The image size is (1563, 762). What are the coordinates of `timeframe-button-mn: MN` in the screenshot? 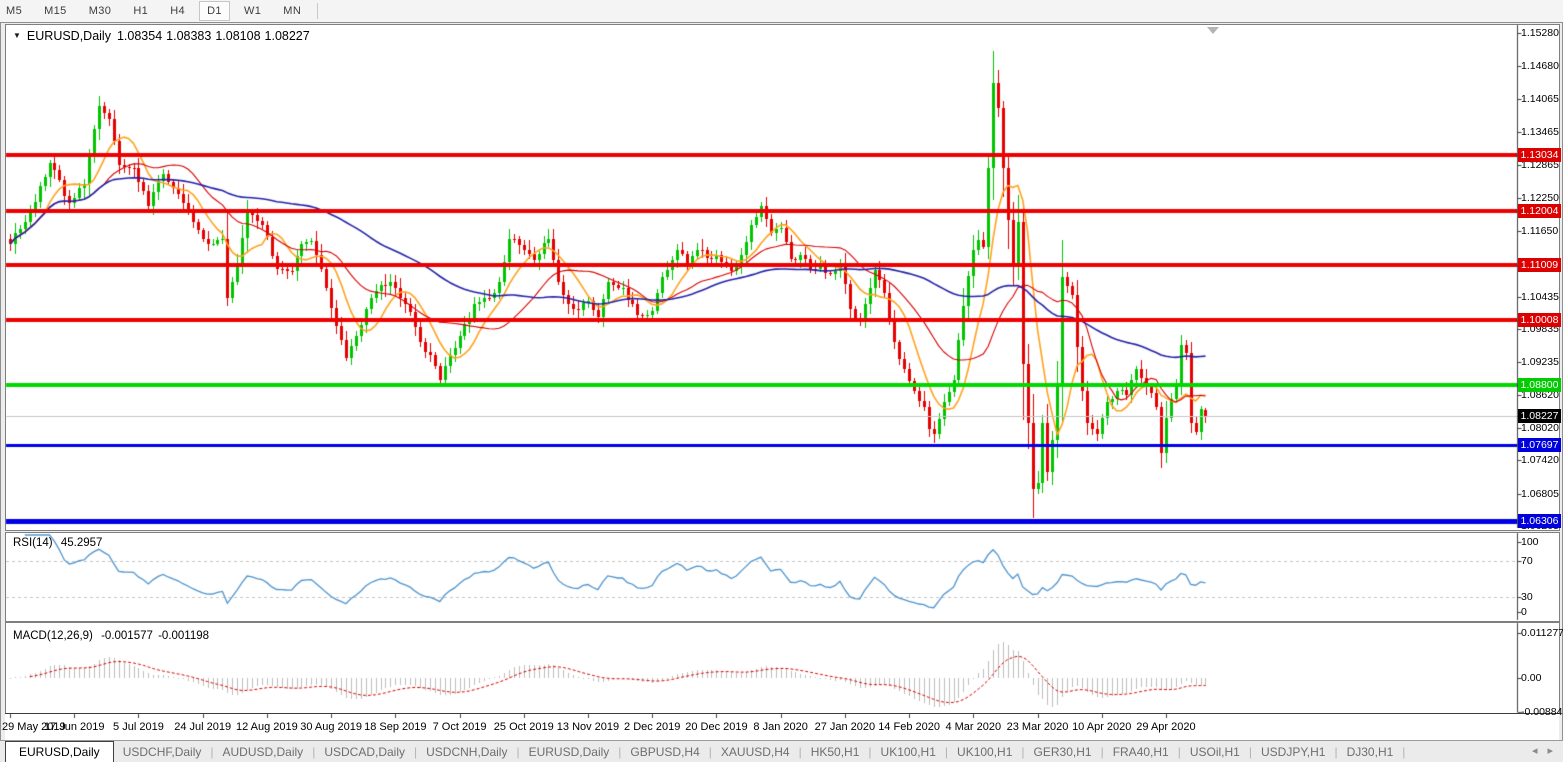 It's located at (292, 11).